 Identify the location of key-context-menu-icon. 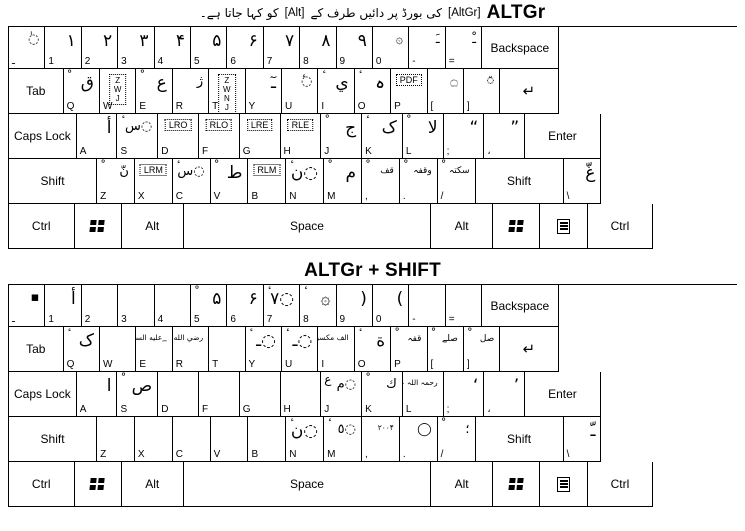
(564, 484).